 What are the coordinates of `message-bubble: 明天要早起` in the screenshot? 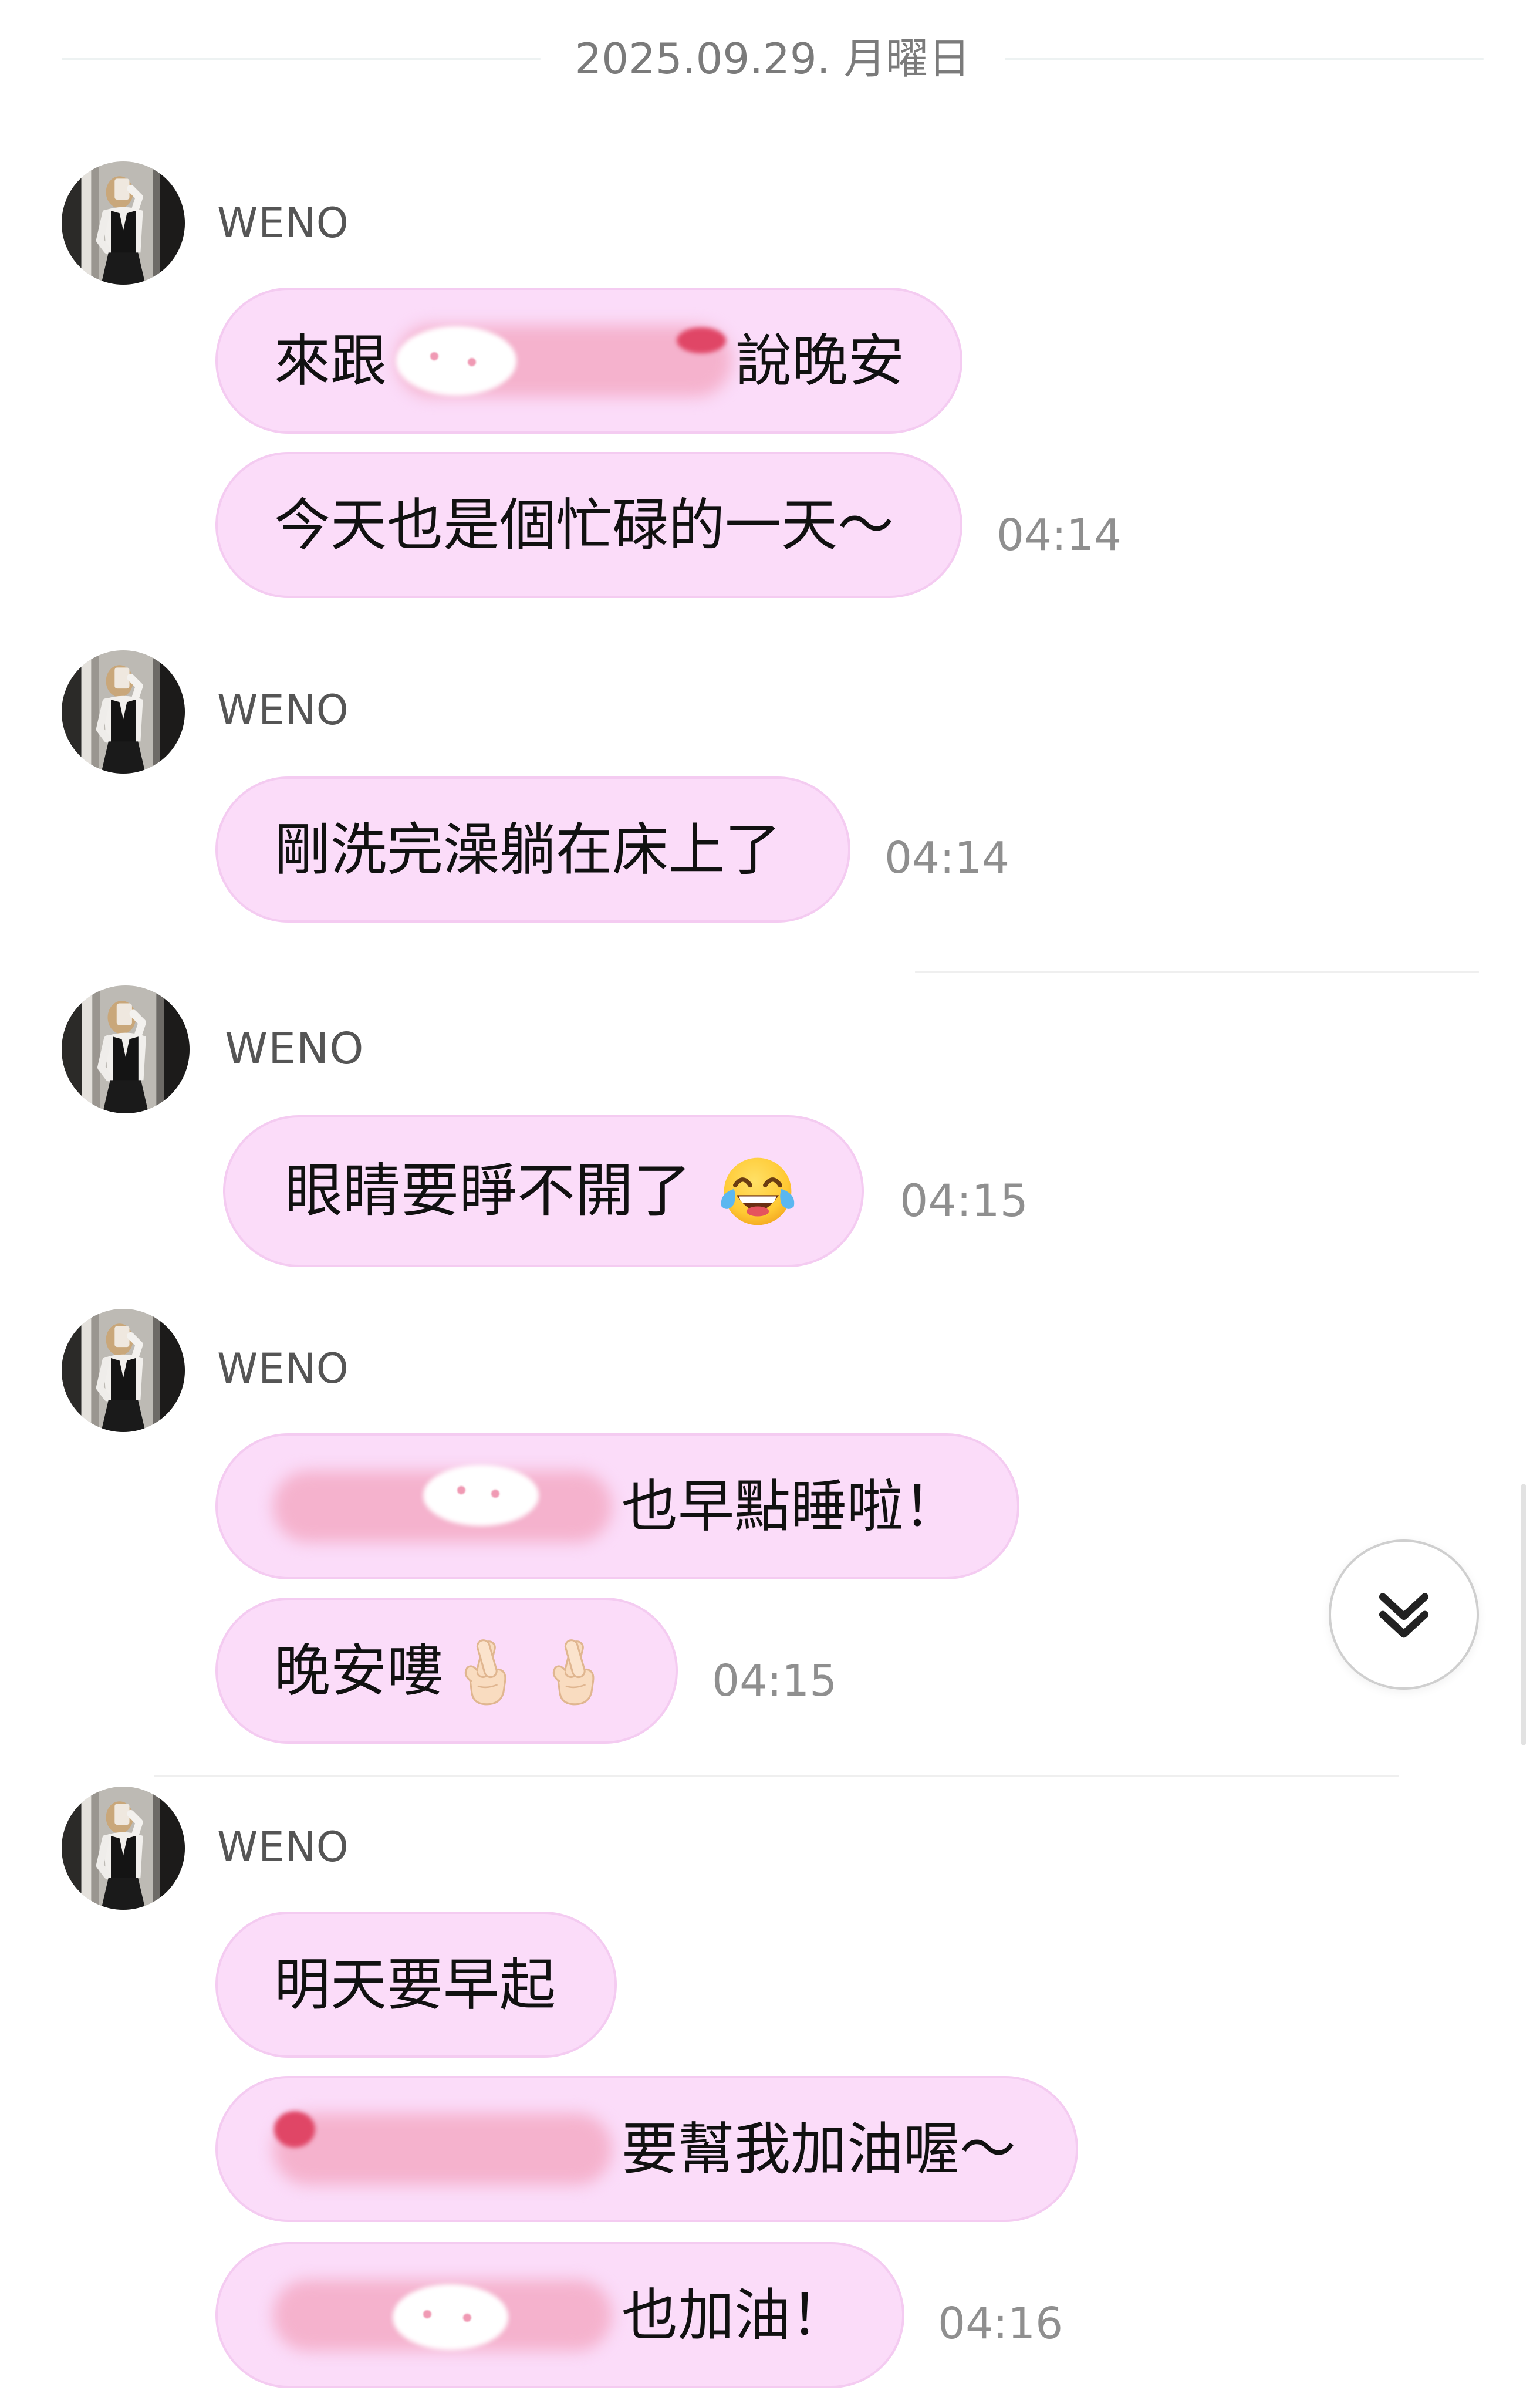 It's located at (416, 1985).